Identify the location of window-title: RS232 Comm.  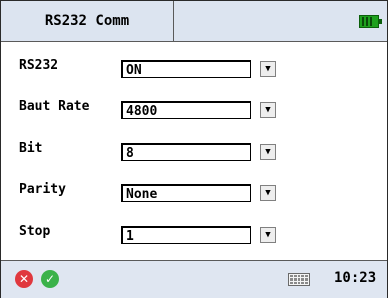
(87, 21).